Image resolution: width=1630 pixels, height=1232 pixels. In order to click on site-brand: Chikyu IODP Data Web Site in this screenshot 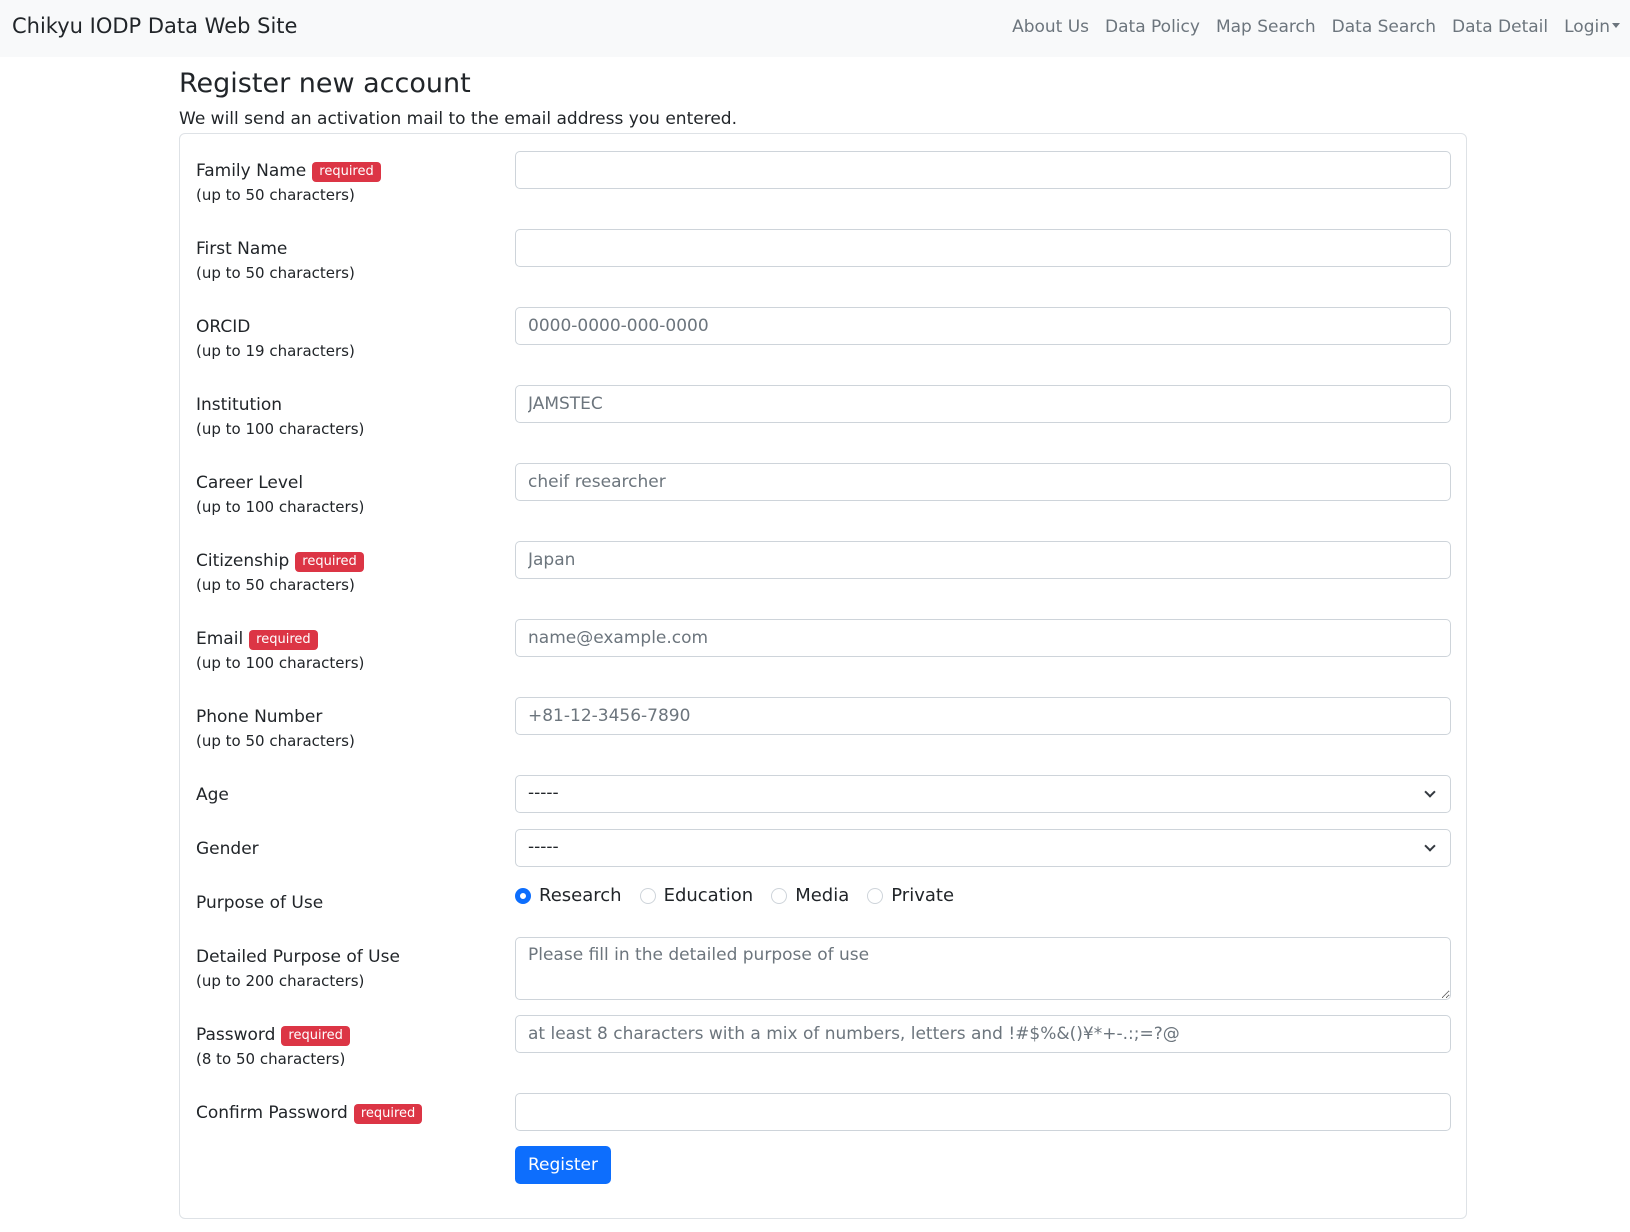, I will do `click(154, 26)`.